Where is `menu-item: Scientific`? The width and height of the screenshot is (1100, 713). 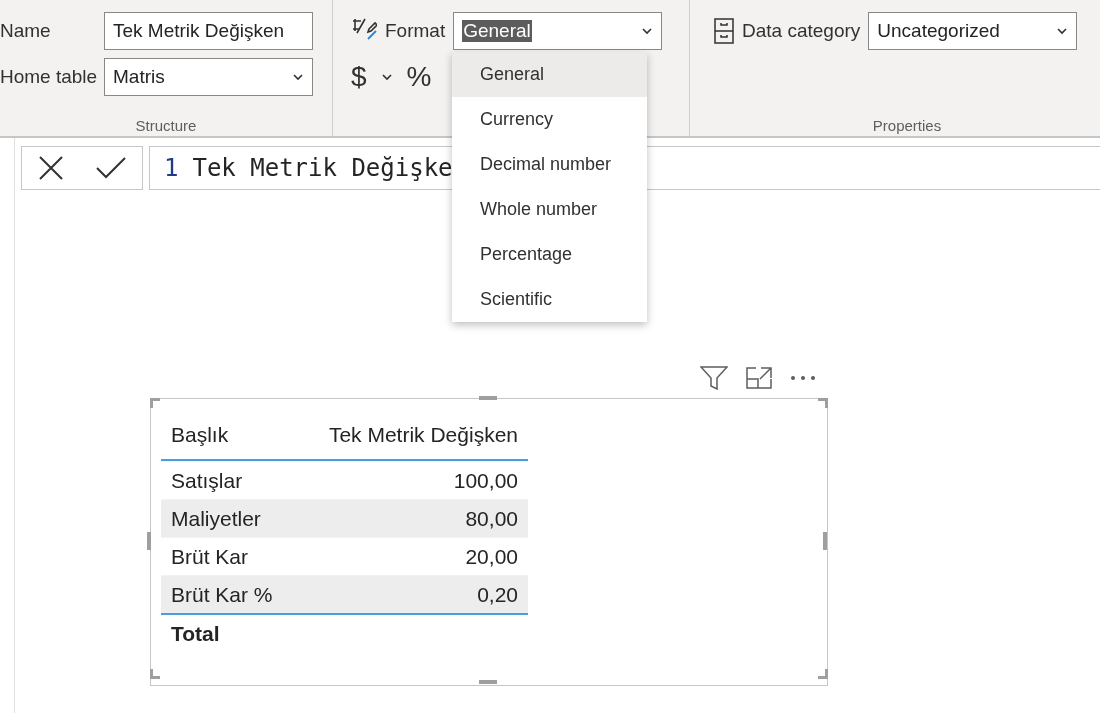 menu-item: Scientific is located at coordinates (549, 299).